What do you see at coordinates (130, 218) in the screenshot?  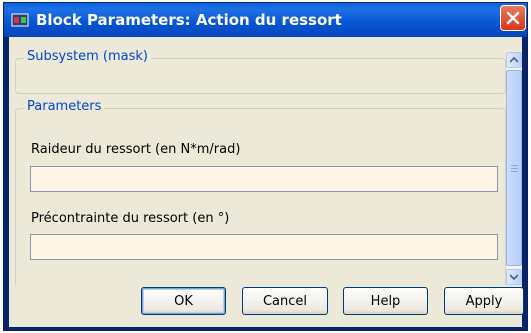 I see `preload-label: Précontrainte du ressort (en °)` at bounding box center [130, 218].